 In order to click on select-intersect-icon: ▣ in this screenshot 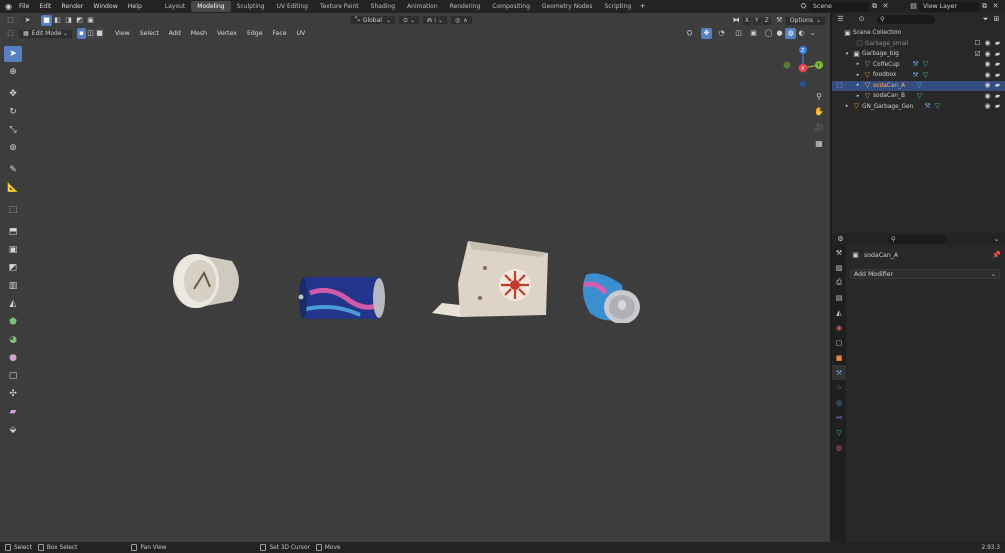, I will do `click(90, 20)`.